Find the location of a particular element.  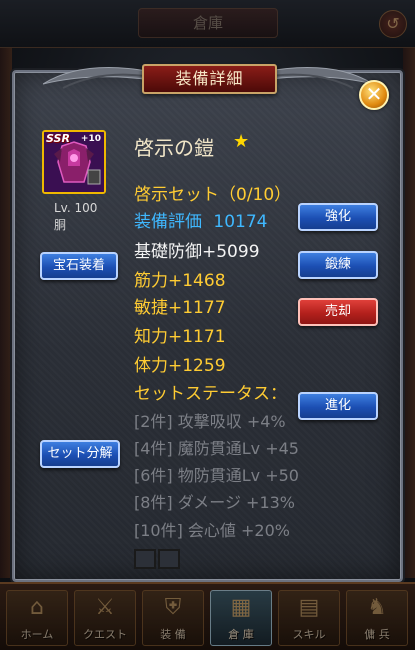

background-top-bar: 倉庫 ↺ is located at coordinates (207, 24).